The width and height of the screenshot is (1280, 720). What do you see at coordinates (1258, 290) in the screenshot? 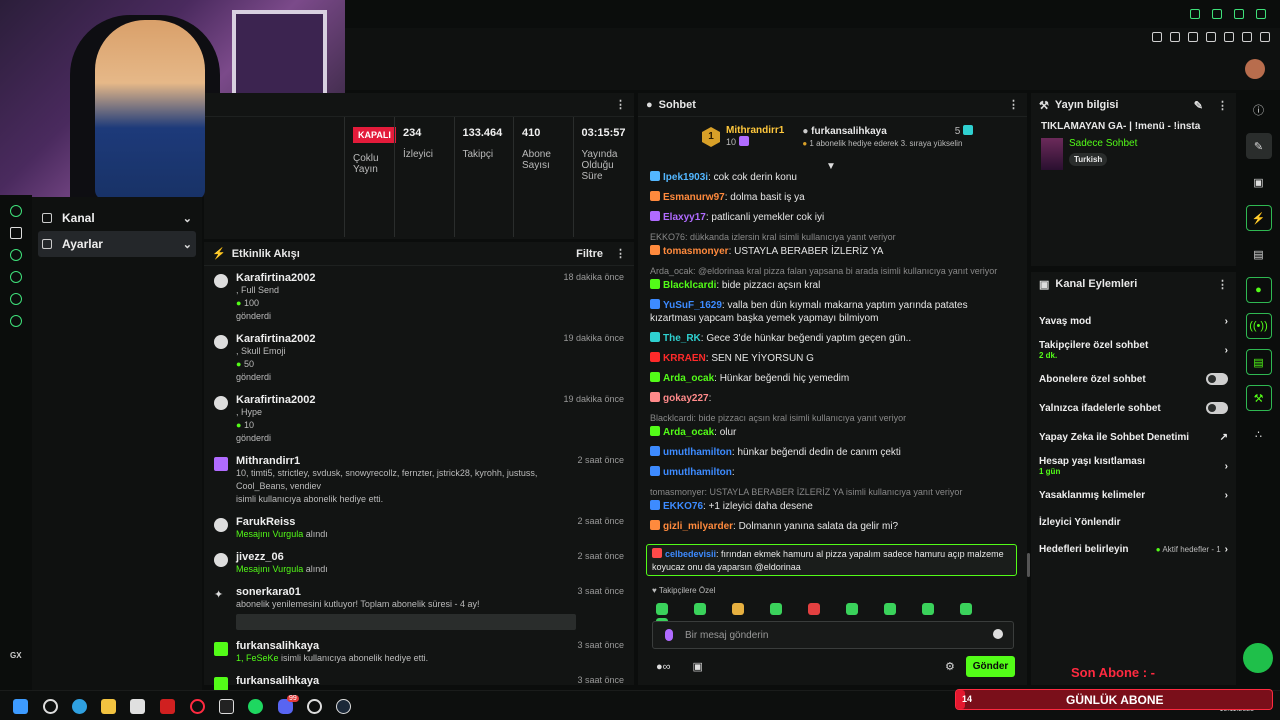
I see `chat-icon: ●` at bounding box center [1258, 290].